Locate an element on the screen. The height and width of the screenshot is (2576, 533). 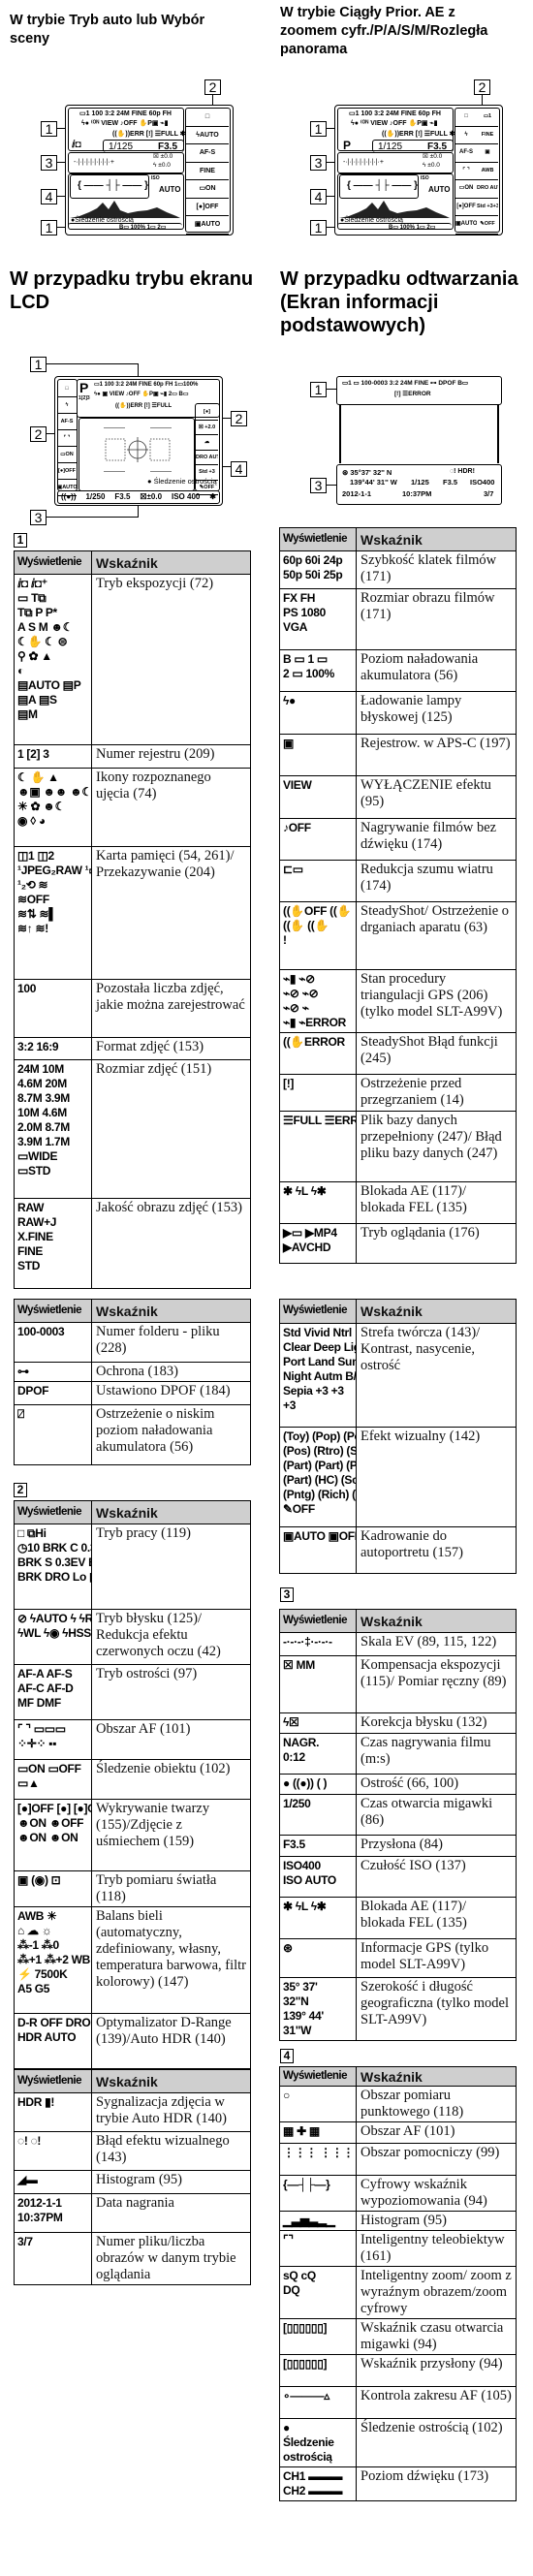
heading-line: W przypadku odtwarzania is located at coordinates (399, 279).